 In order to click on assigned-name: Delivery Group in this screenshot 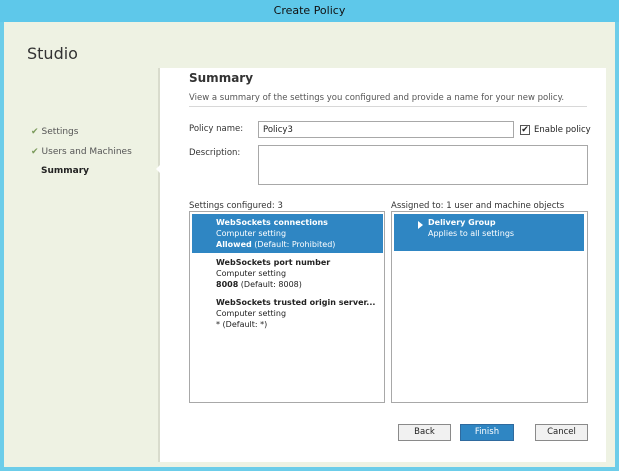, I will do `click(462, 222)`.